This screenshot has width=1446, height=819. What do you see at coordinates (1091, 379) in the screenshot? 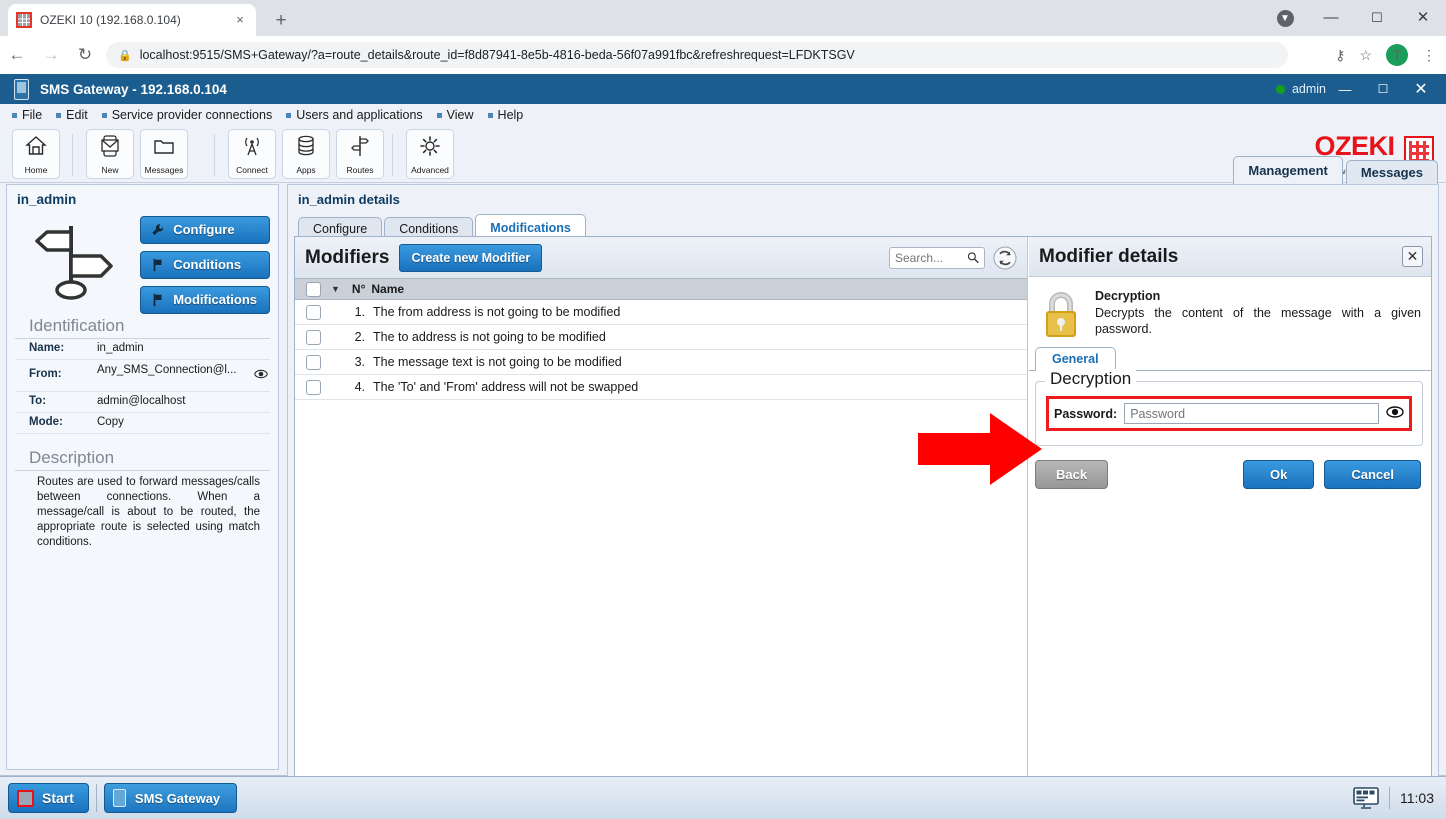
I see `fieldset-legend: Decryption` at bounding box center [1091, 379].